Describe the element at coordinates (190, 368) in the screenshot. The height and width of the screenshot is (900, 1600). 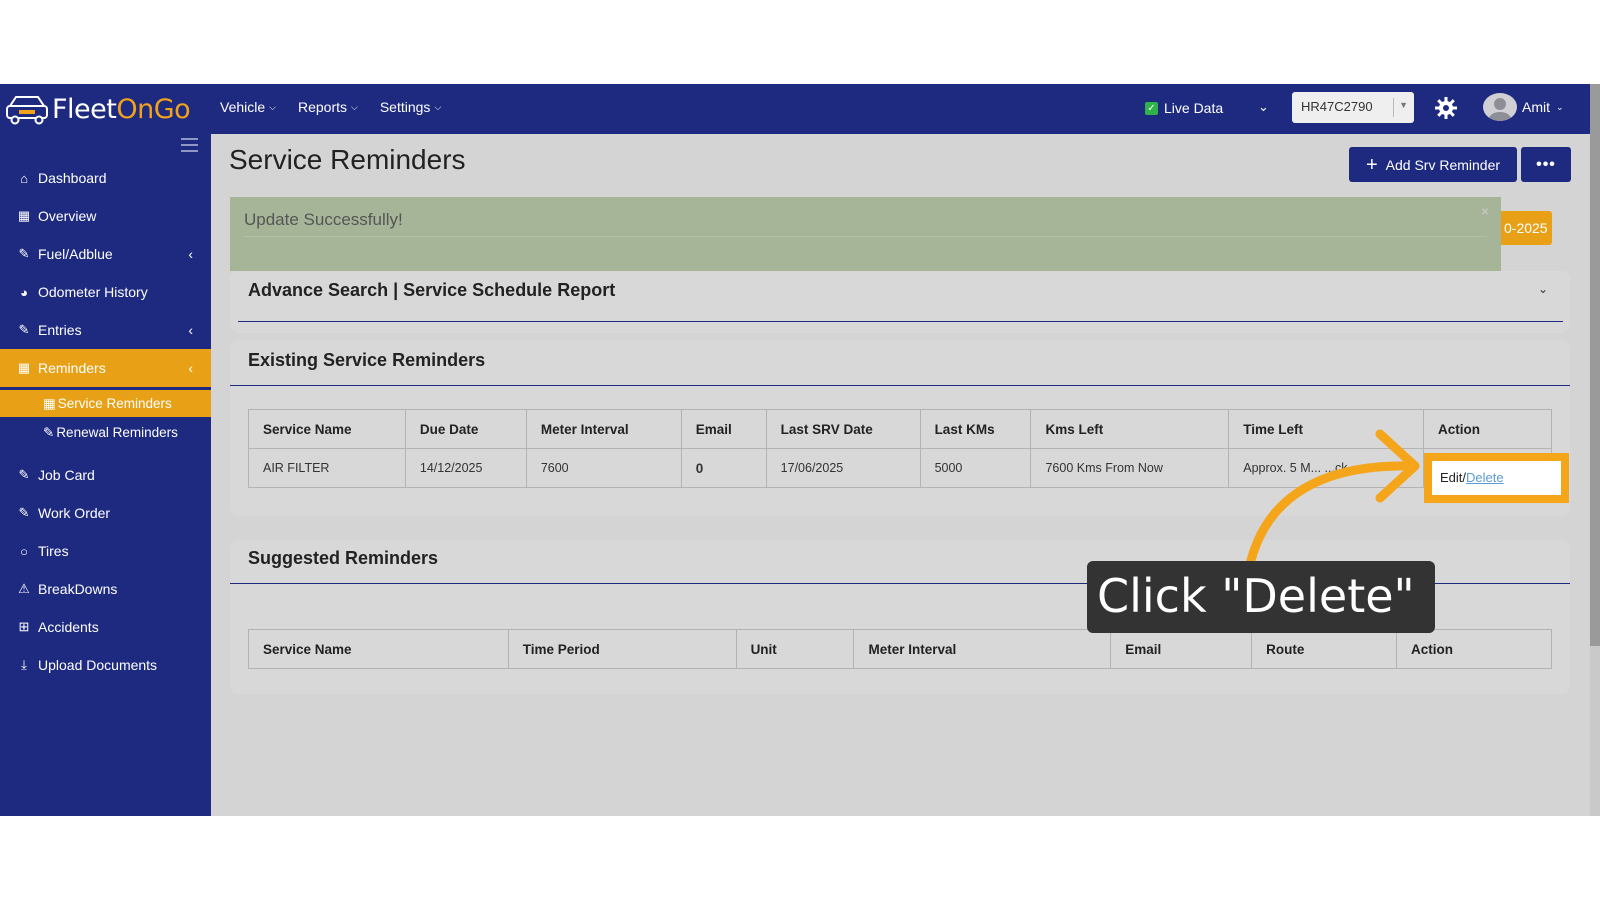
I see `chevron-left-icon: ‹` at that location.